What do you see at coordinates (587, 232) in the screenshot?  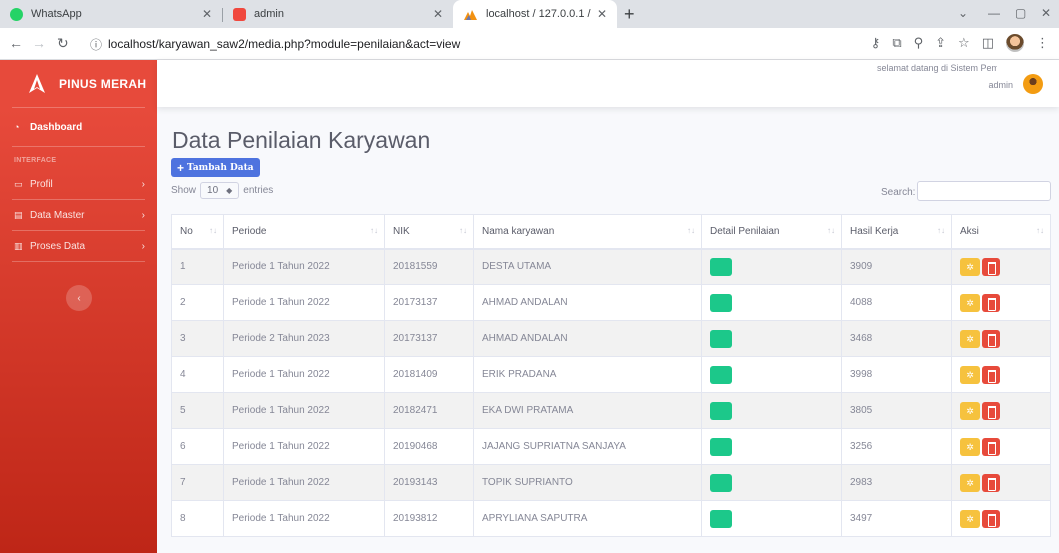 I see `column-header-nama: Nama karyawan ↑↓` at bounding box center [587, 232].